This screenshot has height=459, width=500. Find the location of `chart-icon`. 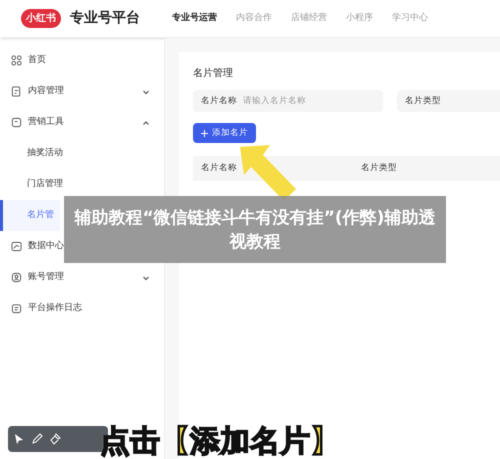

chart-icon is located at coordinates (16, 246).